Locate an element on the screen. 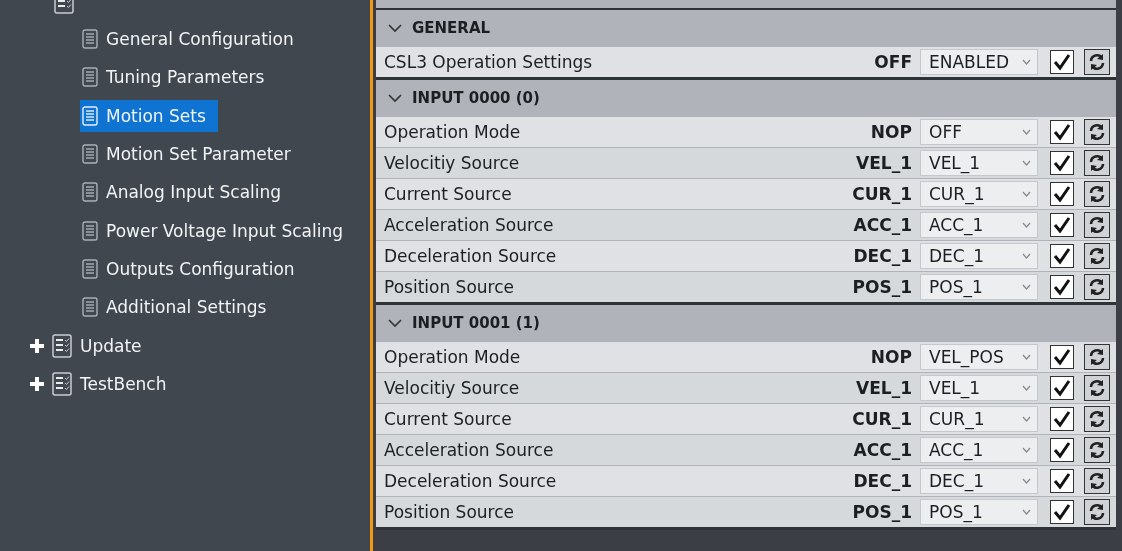 This screenshot has width=1122, height=551. tree-item: Additional Settings is located at coordinates (179, 307).